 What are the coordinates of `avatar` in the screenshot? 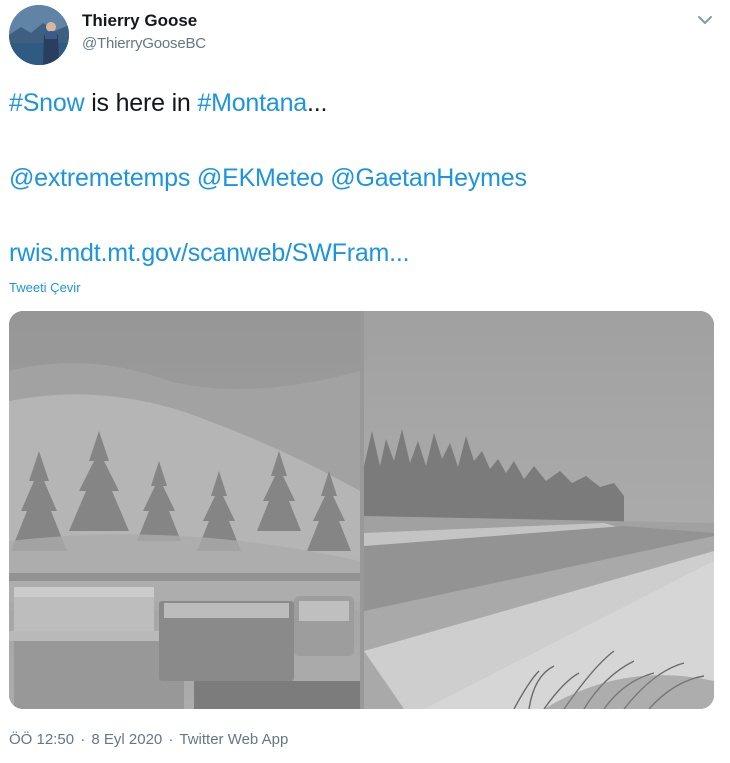 It's located at (39, 35).